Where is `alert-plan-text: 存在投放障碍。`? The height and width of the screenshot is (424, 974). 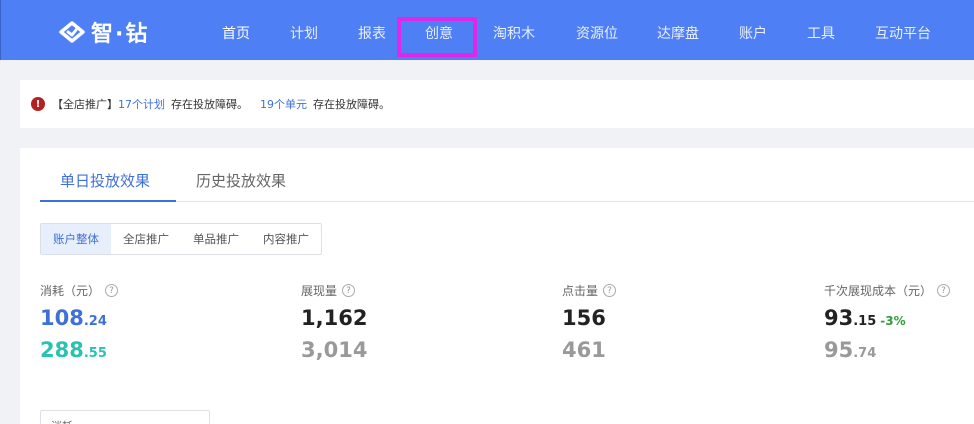 alert-plan-text: 存在投放障碍。 is located at coordinates (209, 104).